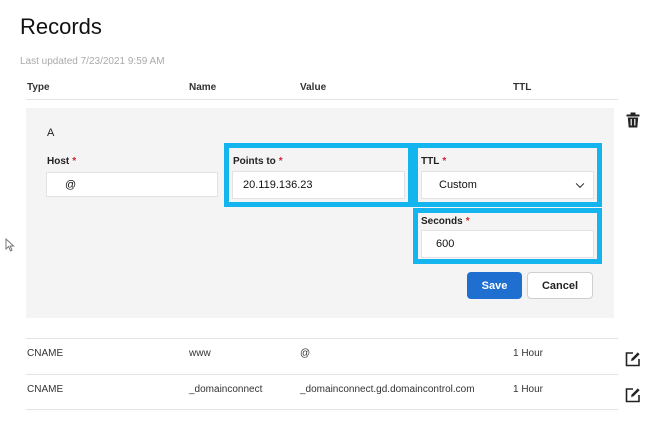 The height and width of the screenshot is (430, 670). Describe the element at coordinates (507, 236) in the screenshot. I see `seconds-highlight` at that location.